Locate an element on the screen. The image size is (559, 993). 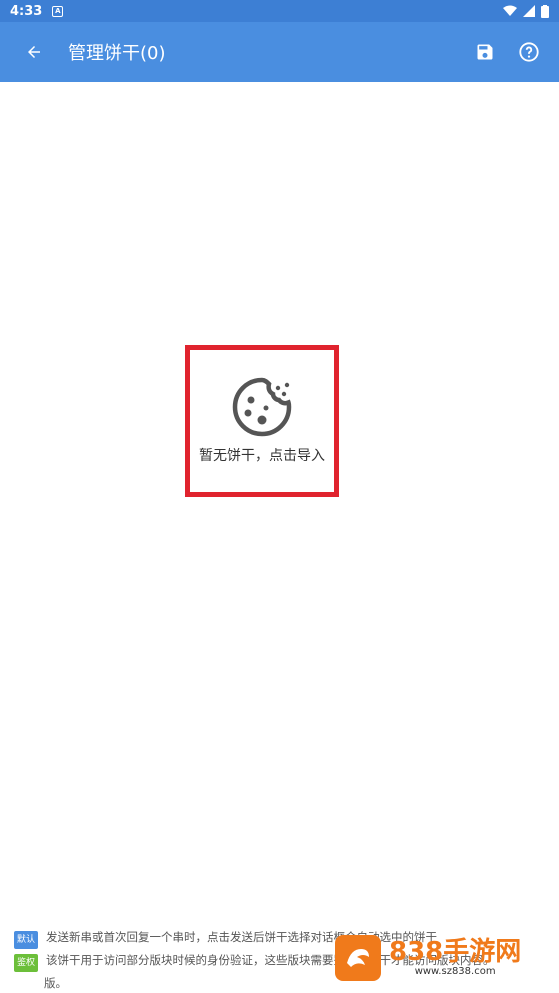
help-icon is located at coordinates (529, 52).